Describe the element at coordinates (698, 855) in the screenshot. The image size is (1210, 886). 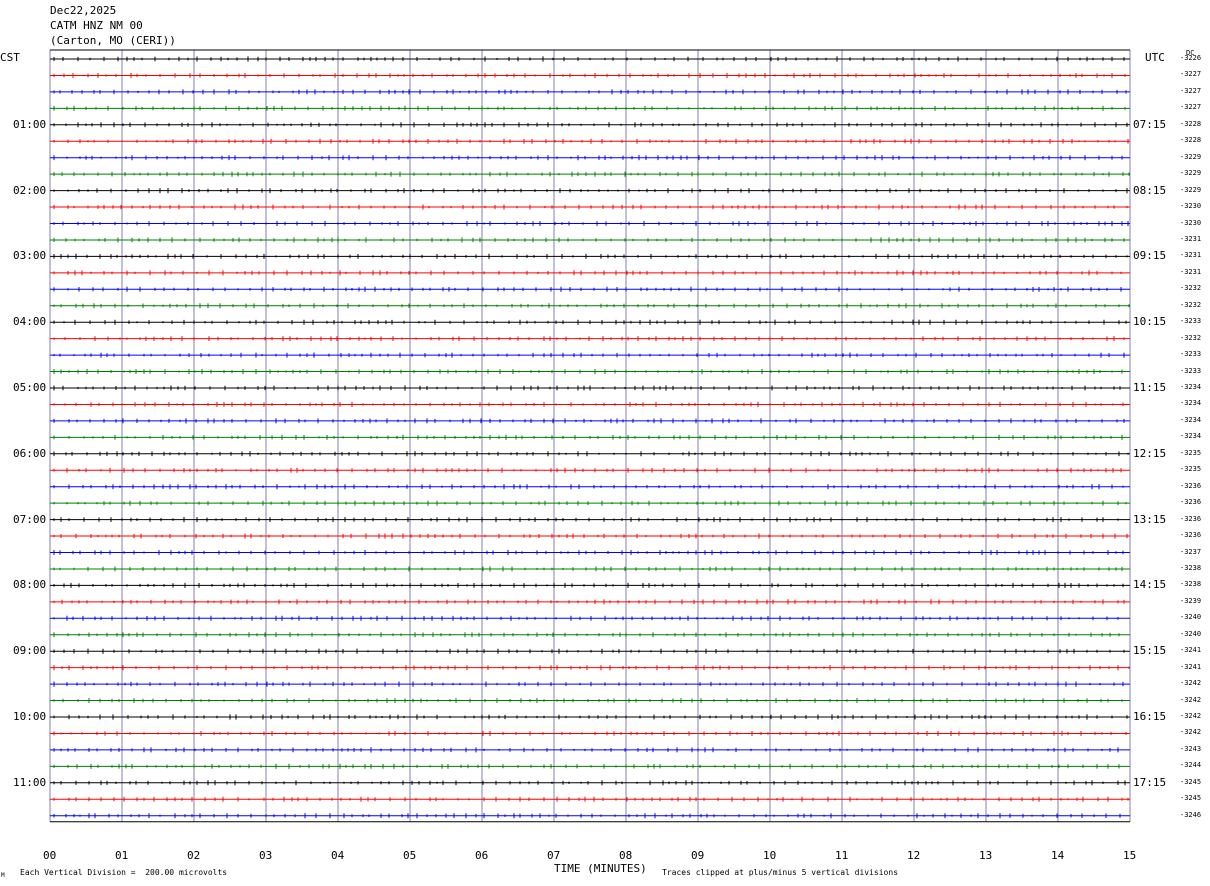
I see `x-tick-label: 09` at that location.